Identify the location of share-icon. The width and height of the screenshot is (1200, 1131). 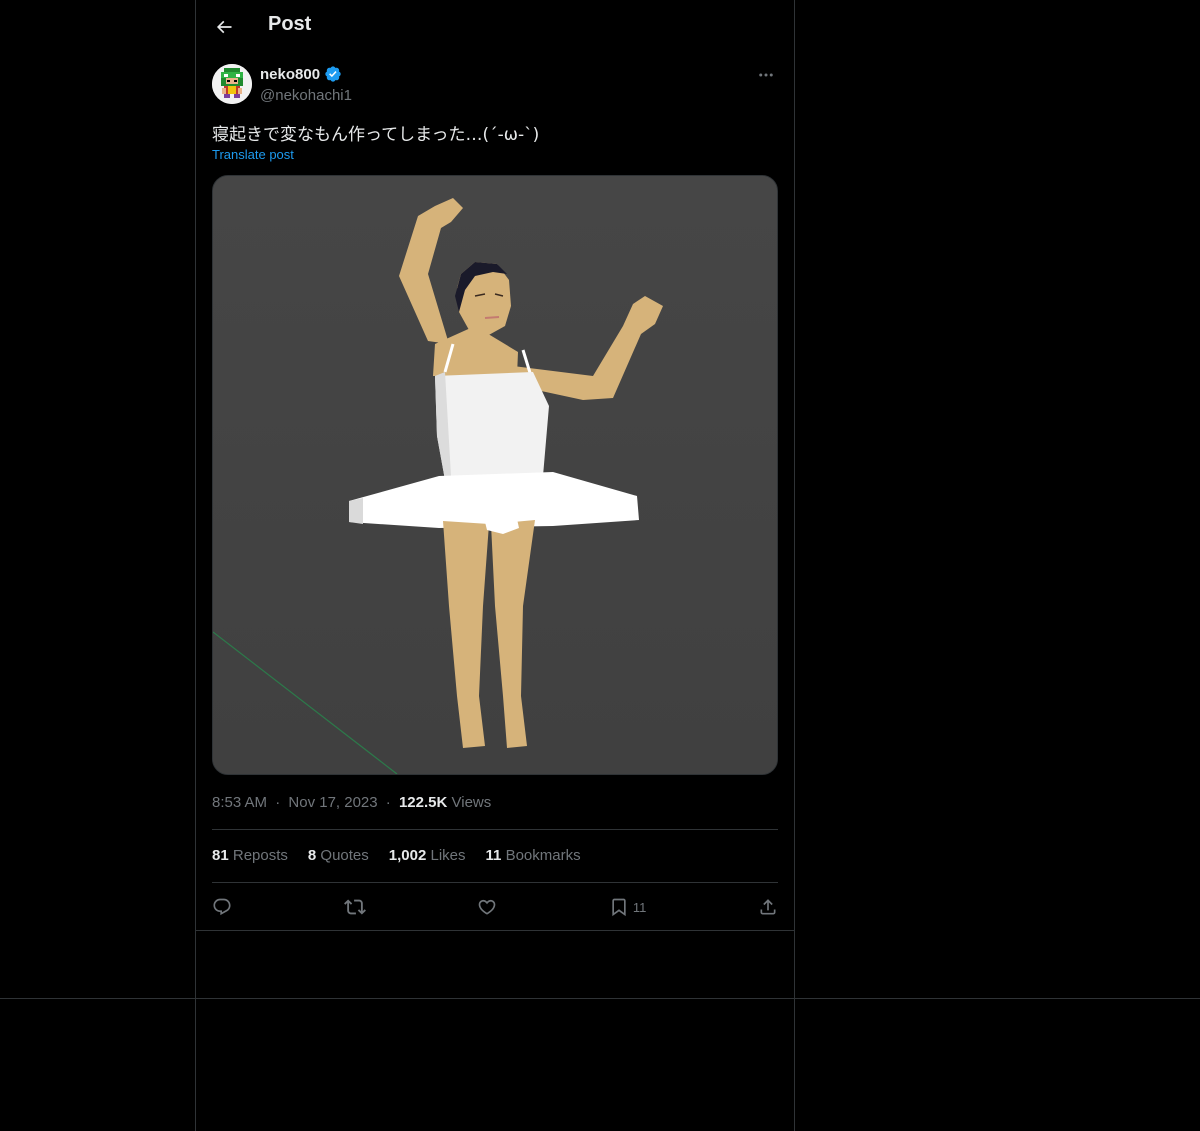
(768, 907).